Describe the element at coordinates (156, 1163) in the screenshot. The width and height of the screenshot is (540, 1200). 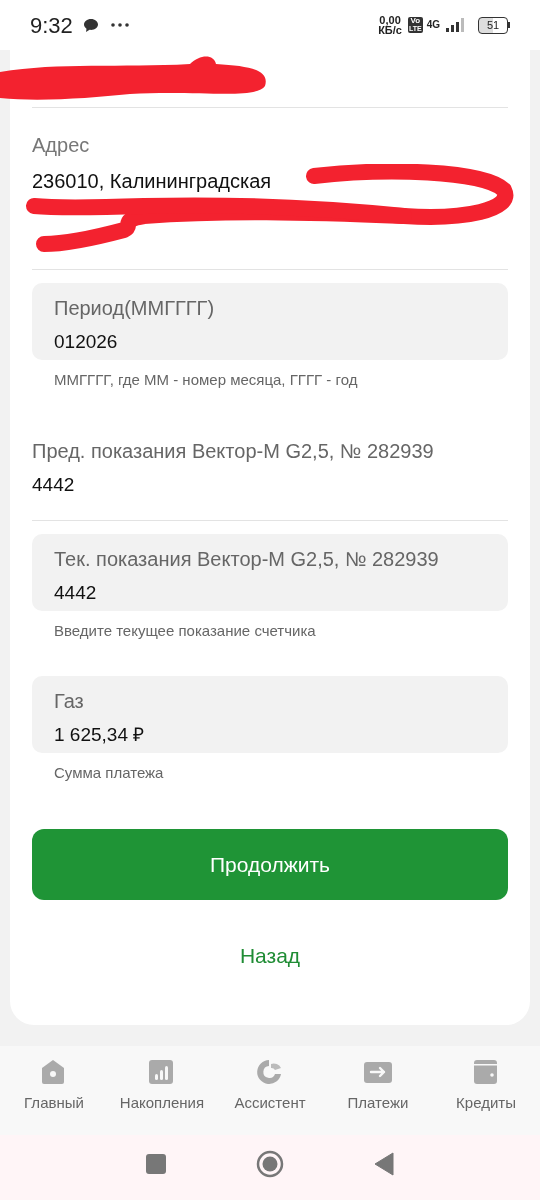
I see `square-icon` at that location.